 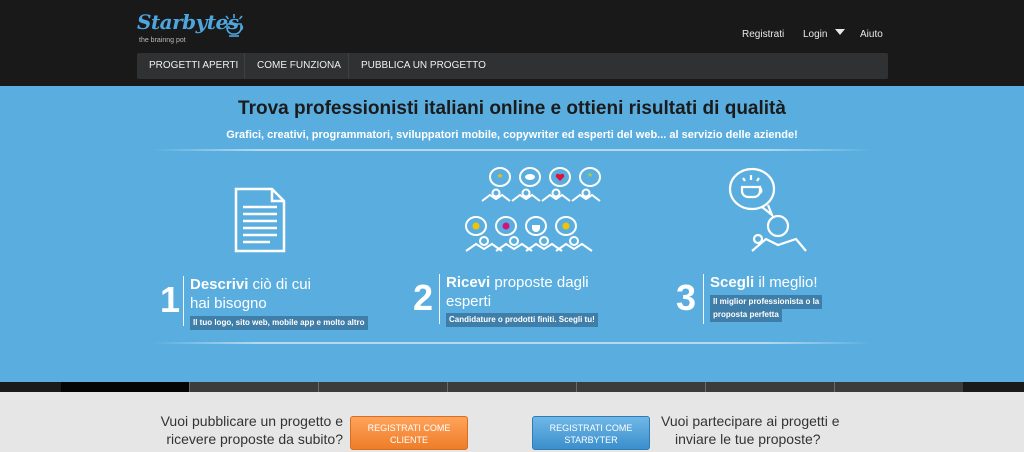 What do you see at coordinates (746, 315) in the screenshot?
I see `step-3-badge-line2: proposta perfetta` at bounding box center [746, 315].